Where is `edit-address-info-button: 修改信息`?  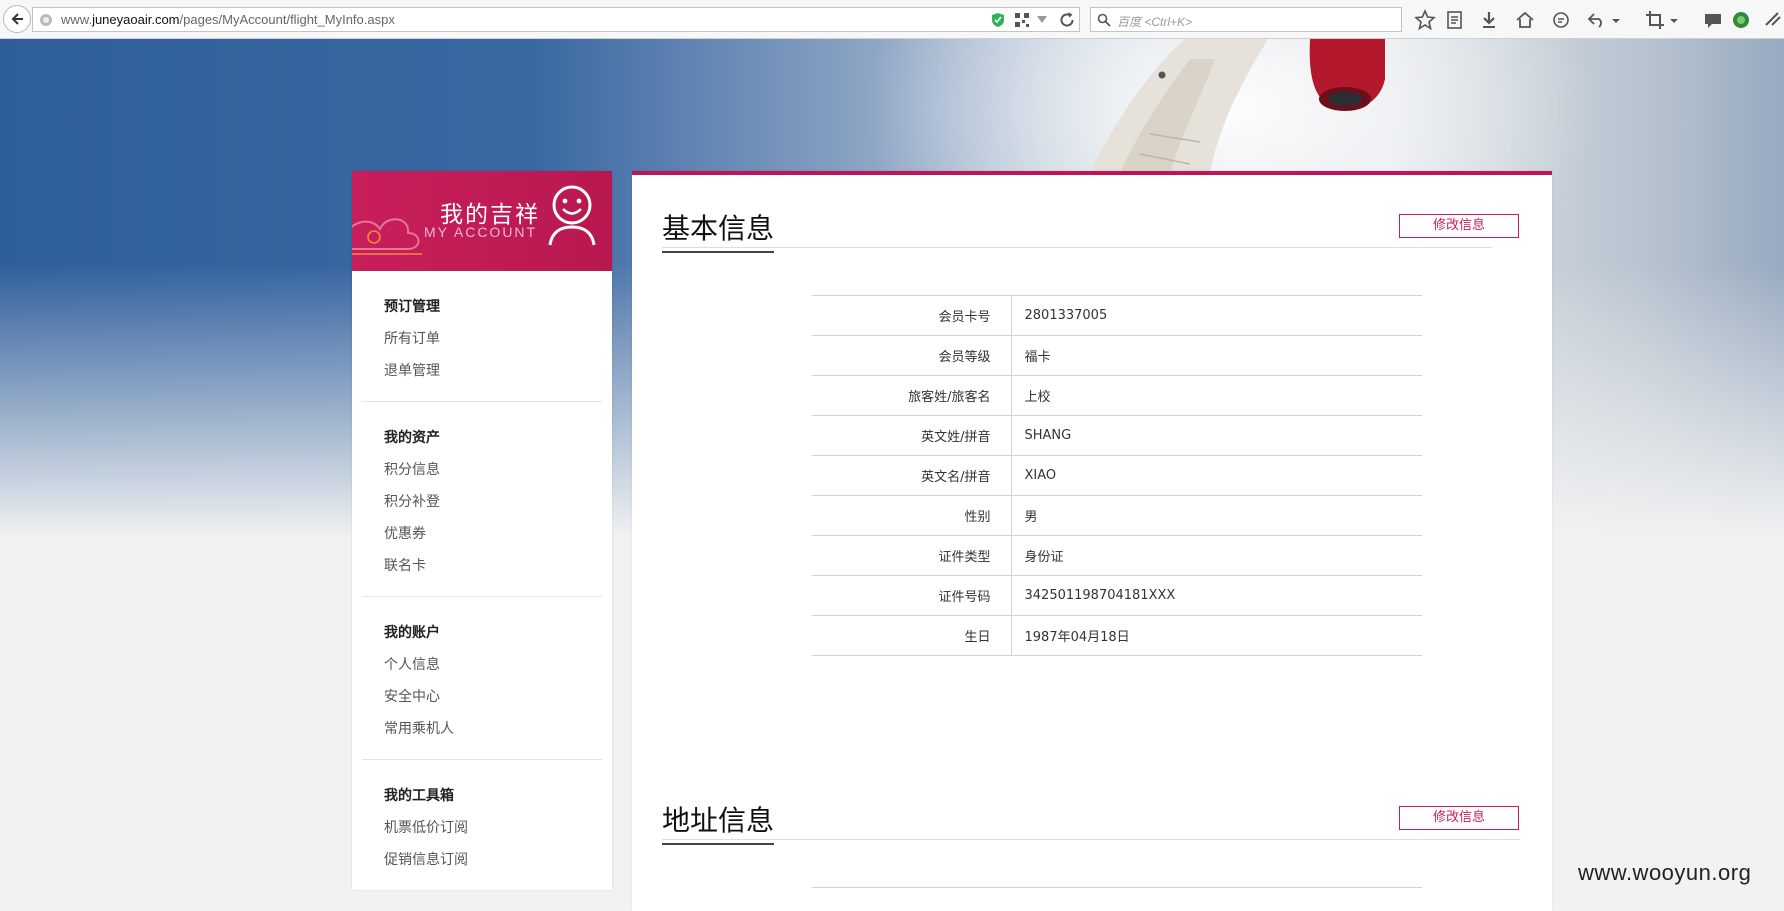 edit-address-info-button: 修改信息 is located at coordinates (1459, 818).